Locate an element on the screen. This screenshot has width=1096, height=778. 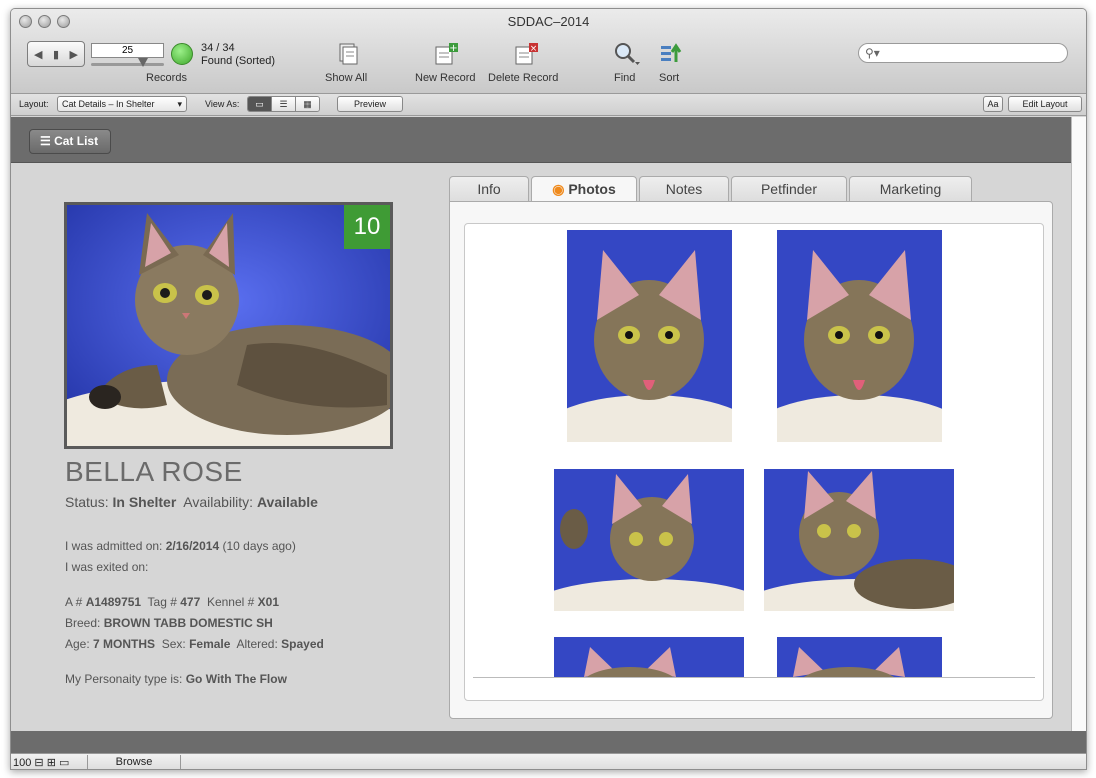
cat-list-button: ☰ Cat List is located at coordinates (70, 141).